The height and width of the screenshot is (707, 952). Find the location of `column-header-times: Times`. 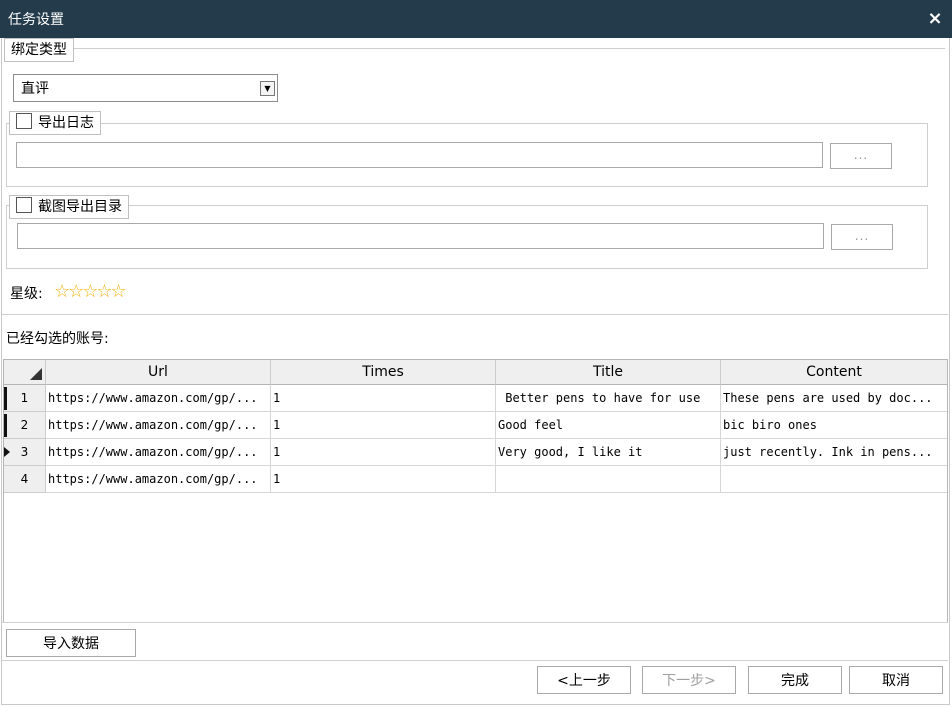

column-header-times: Times is located at coordinates (383, 372).